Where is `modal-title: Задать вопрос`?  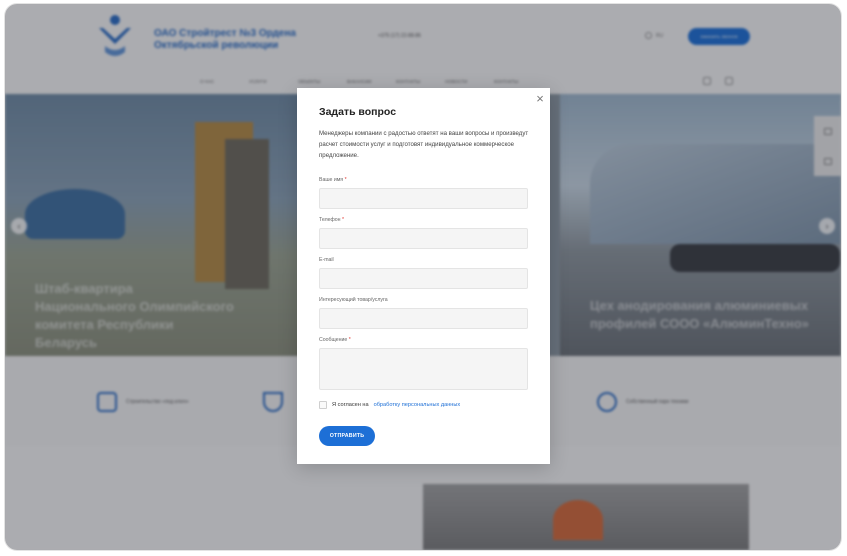
modal-title: Задать вопрос is located at coordinates (358, 112).